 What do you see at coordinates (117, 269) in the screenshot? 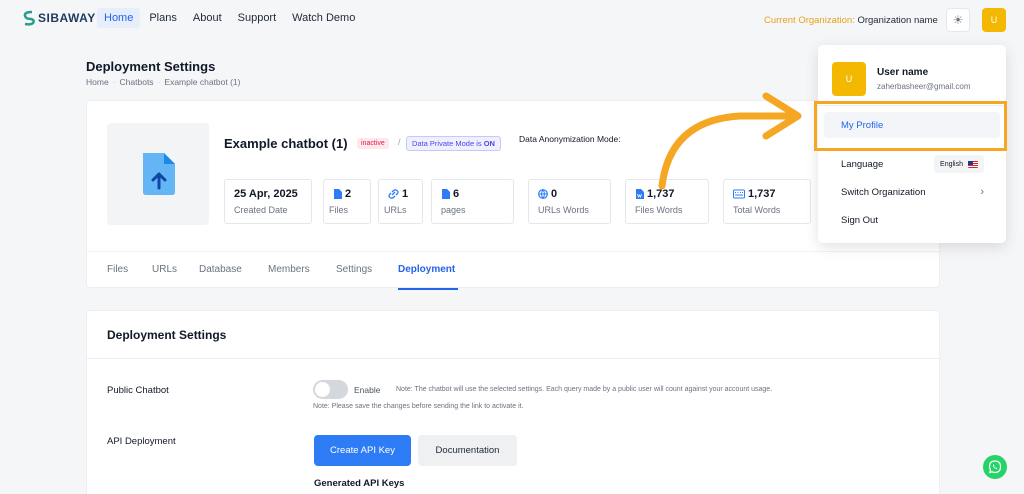
I see `tab-files: Files` at bounding box center [117, 269].